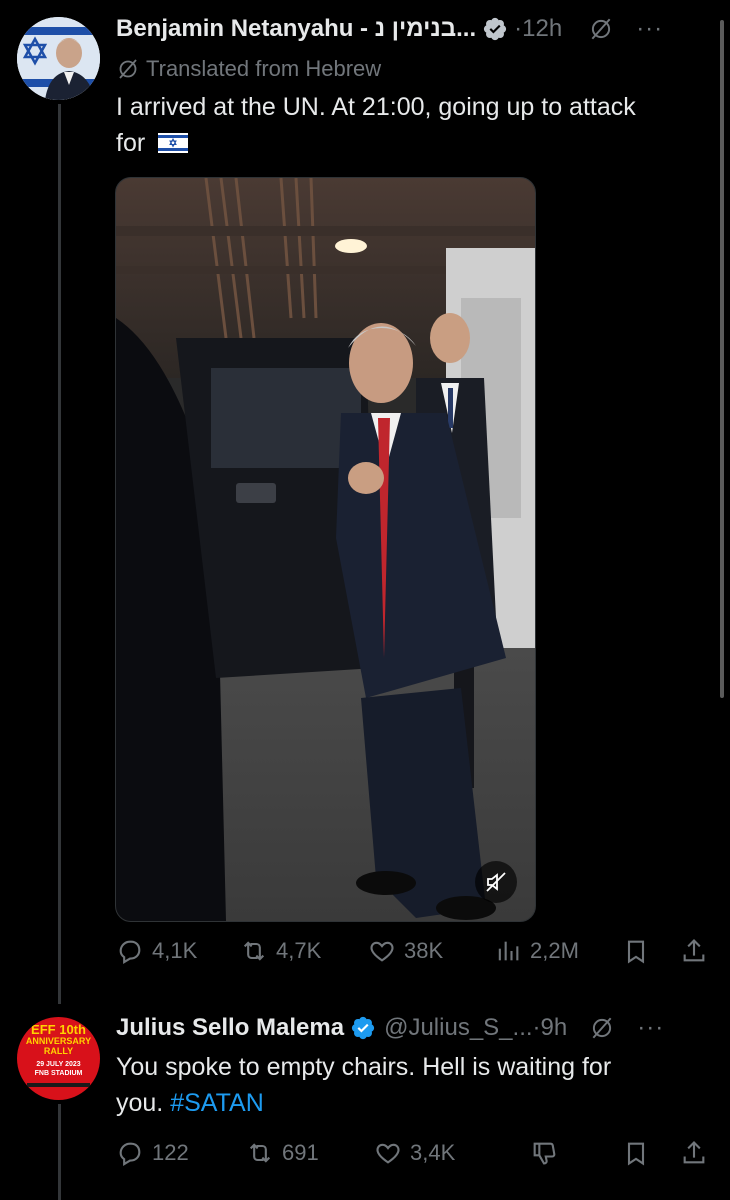 Image resolution: width=730 pixels, height=1200 pixels. I want to click on avatar-text-line4: 29 JULY 2023, so click(58, 1064).